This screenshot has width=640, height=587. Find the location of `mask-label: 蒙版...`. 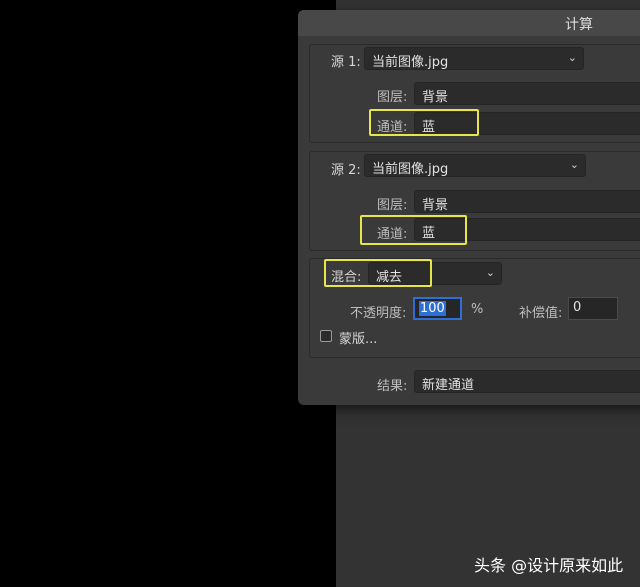

mask-label: 蒙版... is located at coordinates (358, 337).